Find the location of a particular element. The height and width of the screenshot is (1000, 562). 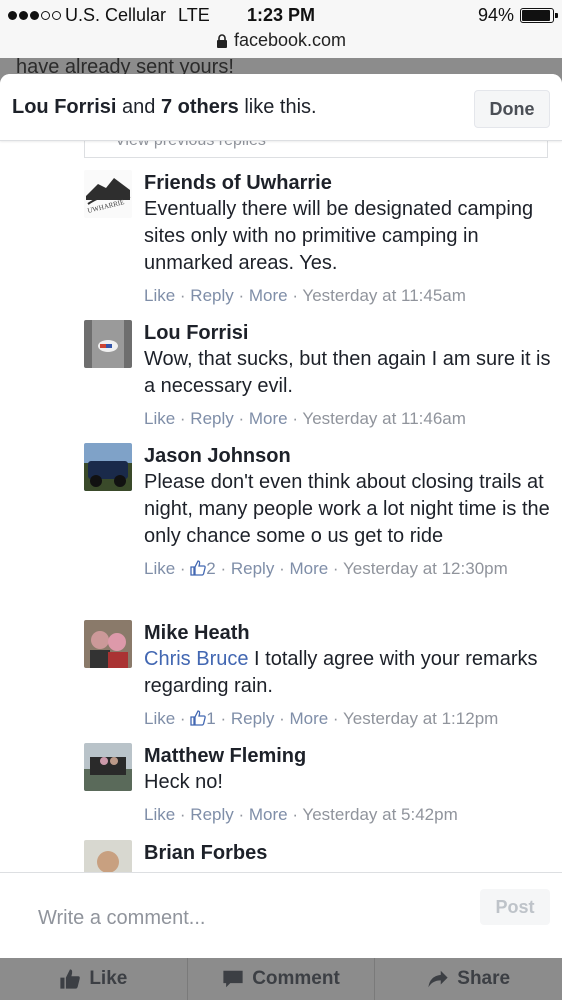

likes-summary: Lou Forrisi and 7 others like this. is located at coordinates (164, 107).